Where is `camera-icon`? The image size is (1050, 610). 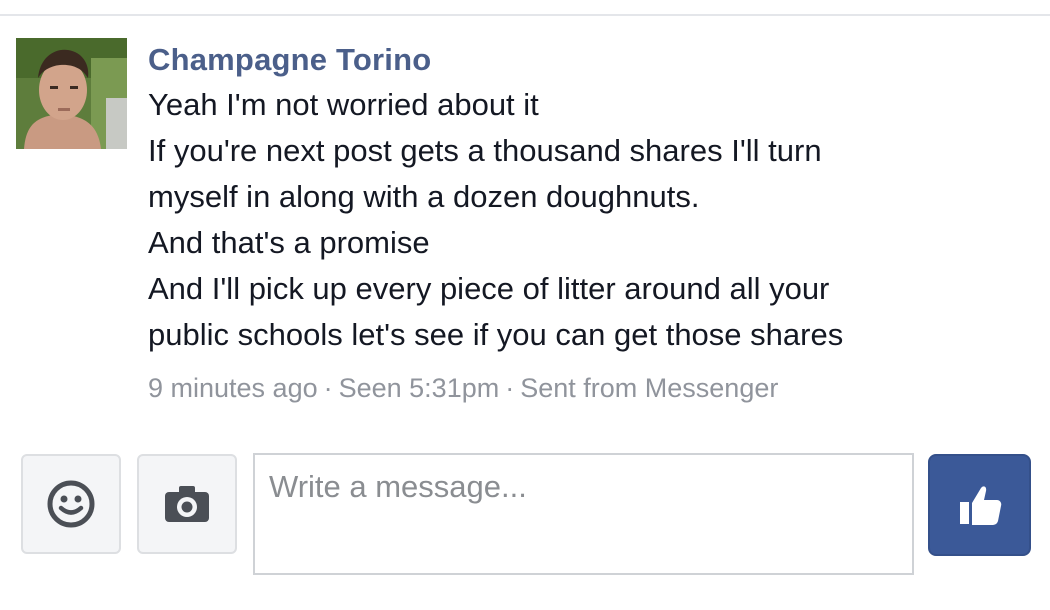
camera-icon is located at coordinates (187, 504).